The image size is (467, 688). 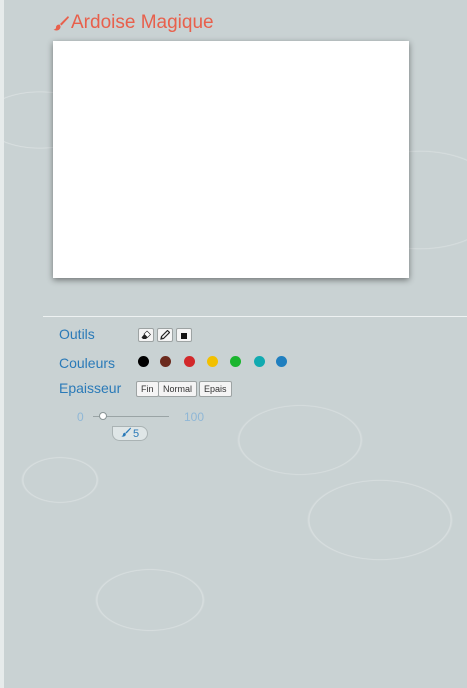 I want to click on thickness-value-badge: 5, so click(x=130, y=433).